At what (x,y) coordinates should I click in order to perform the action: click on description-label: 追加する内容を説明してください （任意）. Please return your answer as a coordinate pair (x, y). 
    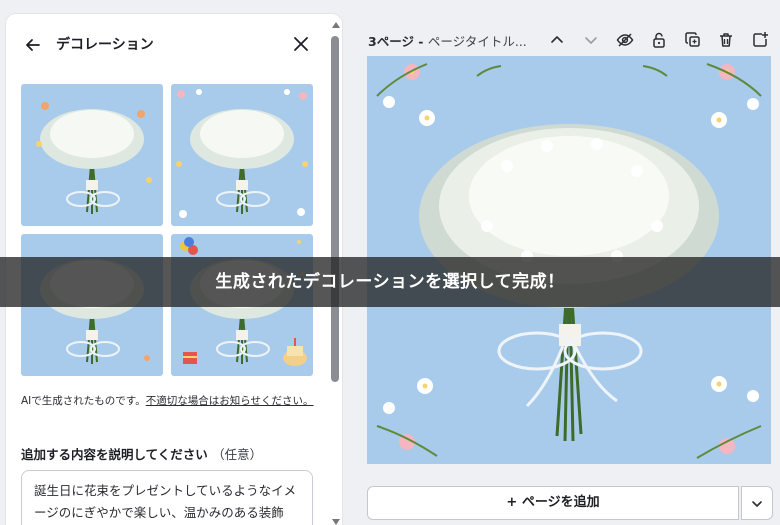
    Looking at the image, I should click on (141, 453).